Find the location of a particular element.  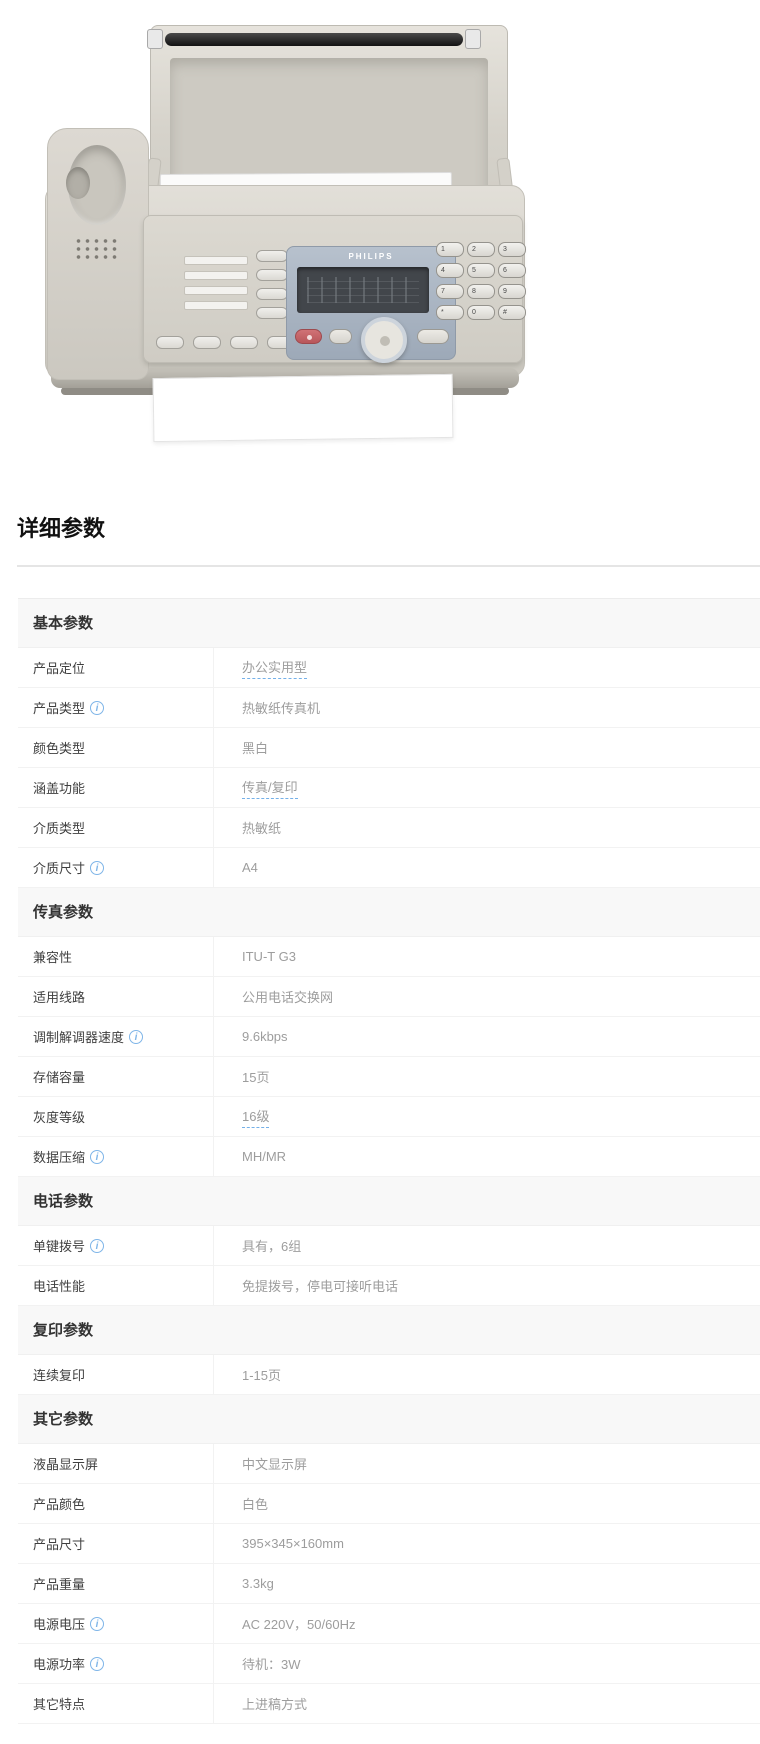

spec-label: 数据压缩 i is located at coordinates (116, 1156).